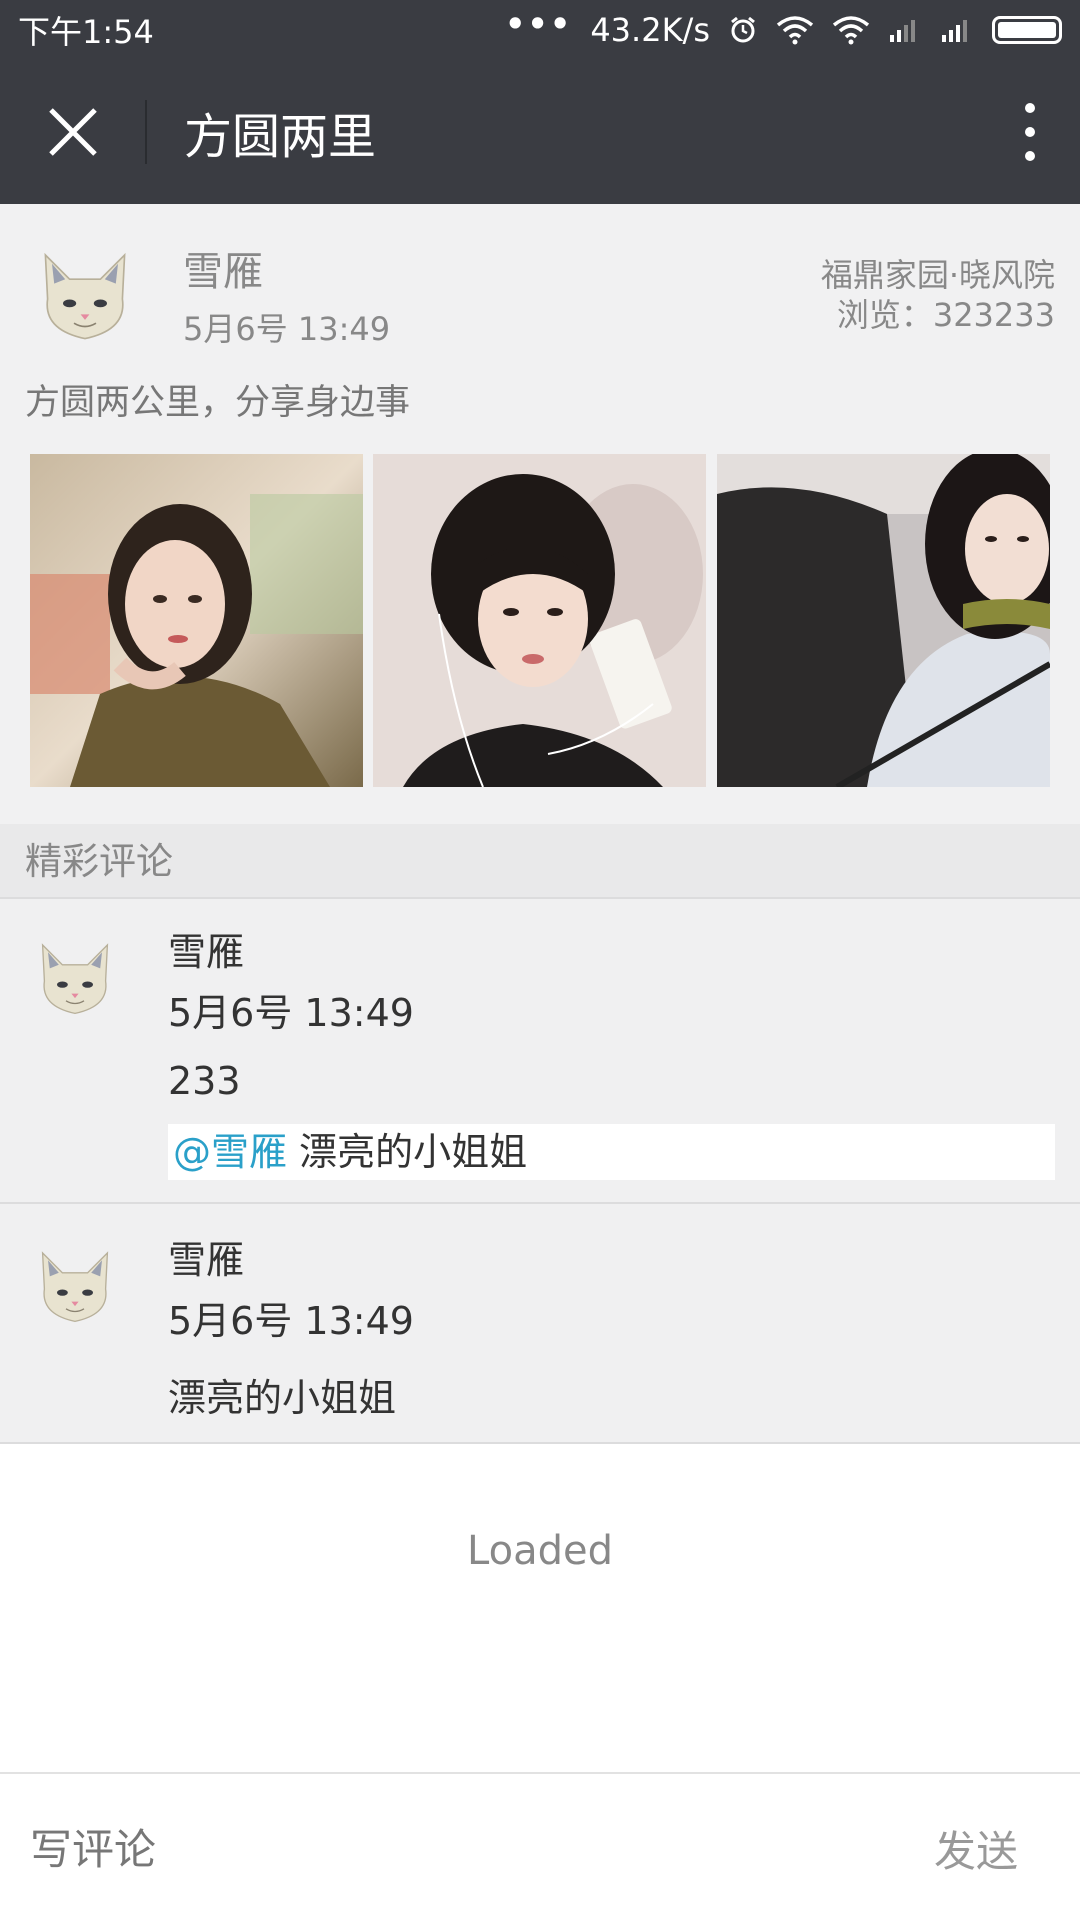 The image size is (1080, 1920). What do you see at coordinates (287, 329) in the screenshot?
I see `post-time: 5月6号 13:49` at bounding box center [287, 329].